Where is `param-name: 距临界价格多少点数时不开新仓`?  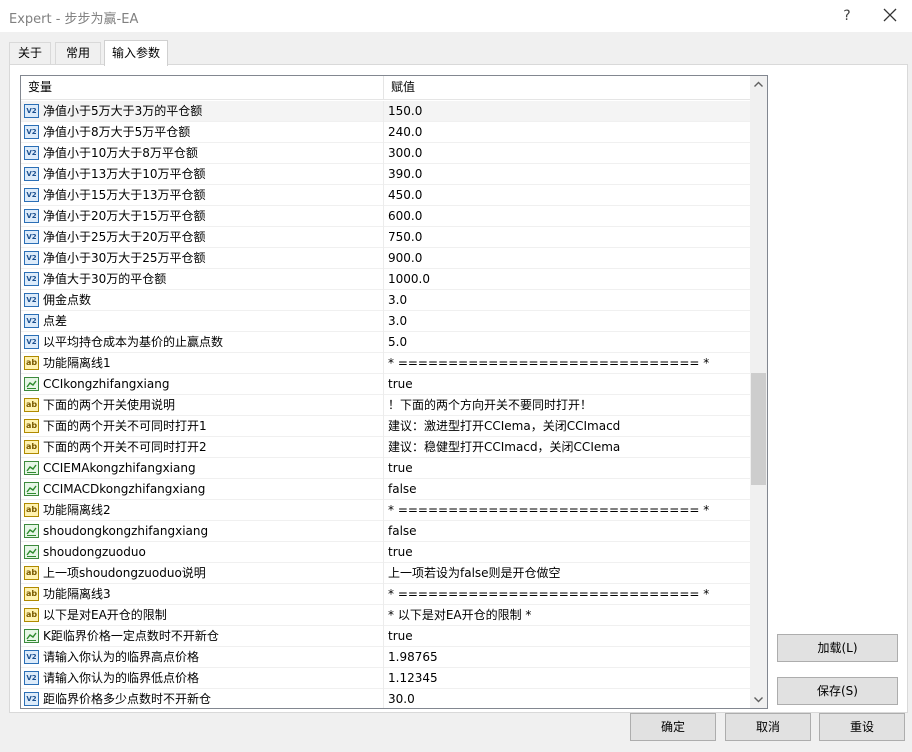 param-name: 距临界价格多少点数时不开新仓 is located at coordinates (127, 699).